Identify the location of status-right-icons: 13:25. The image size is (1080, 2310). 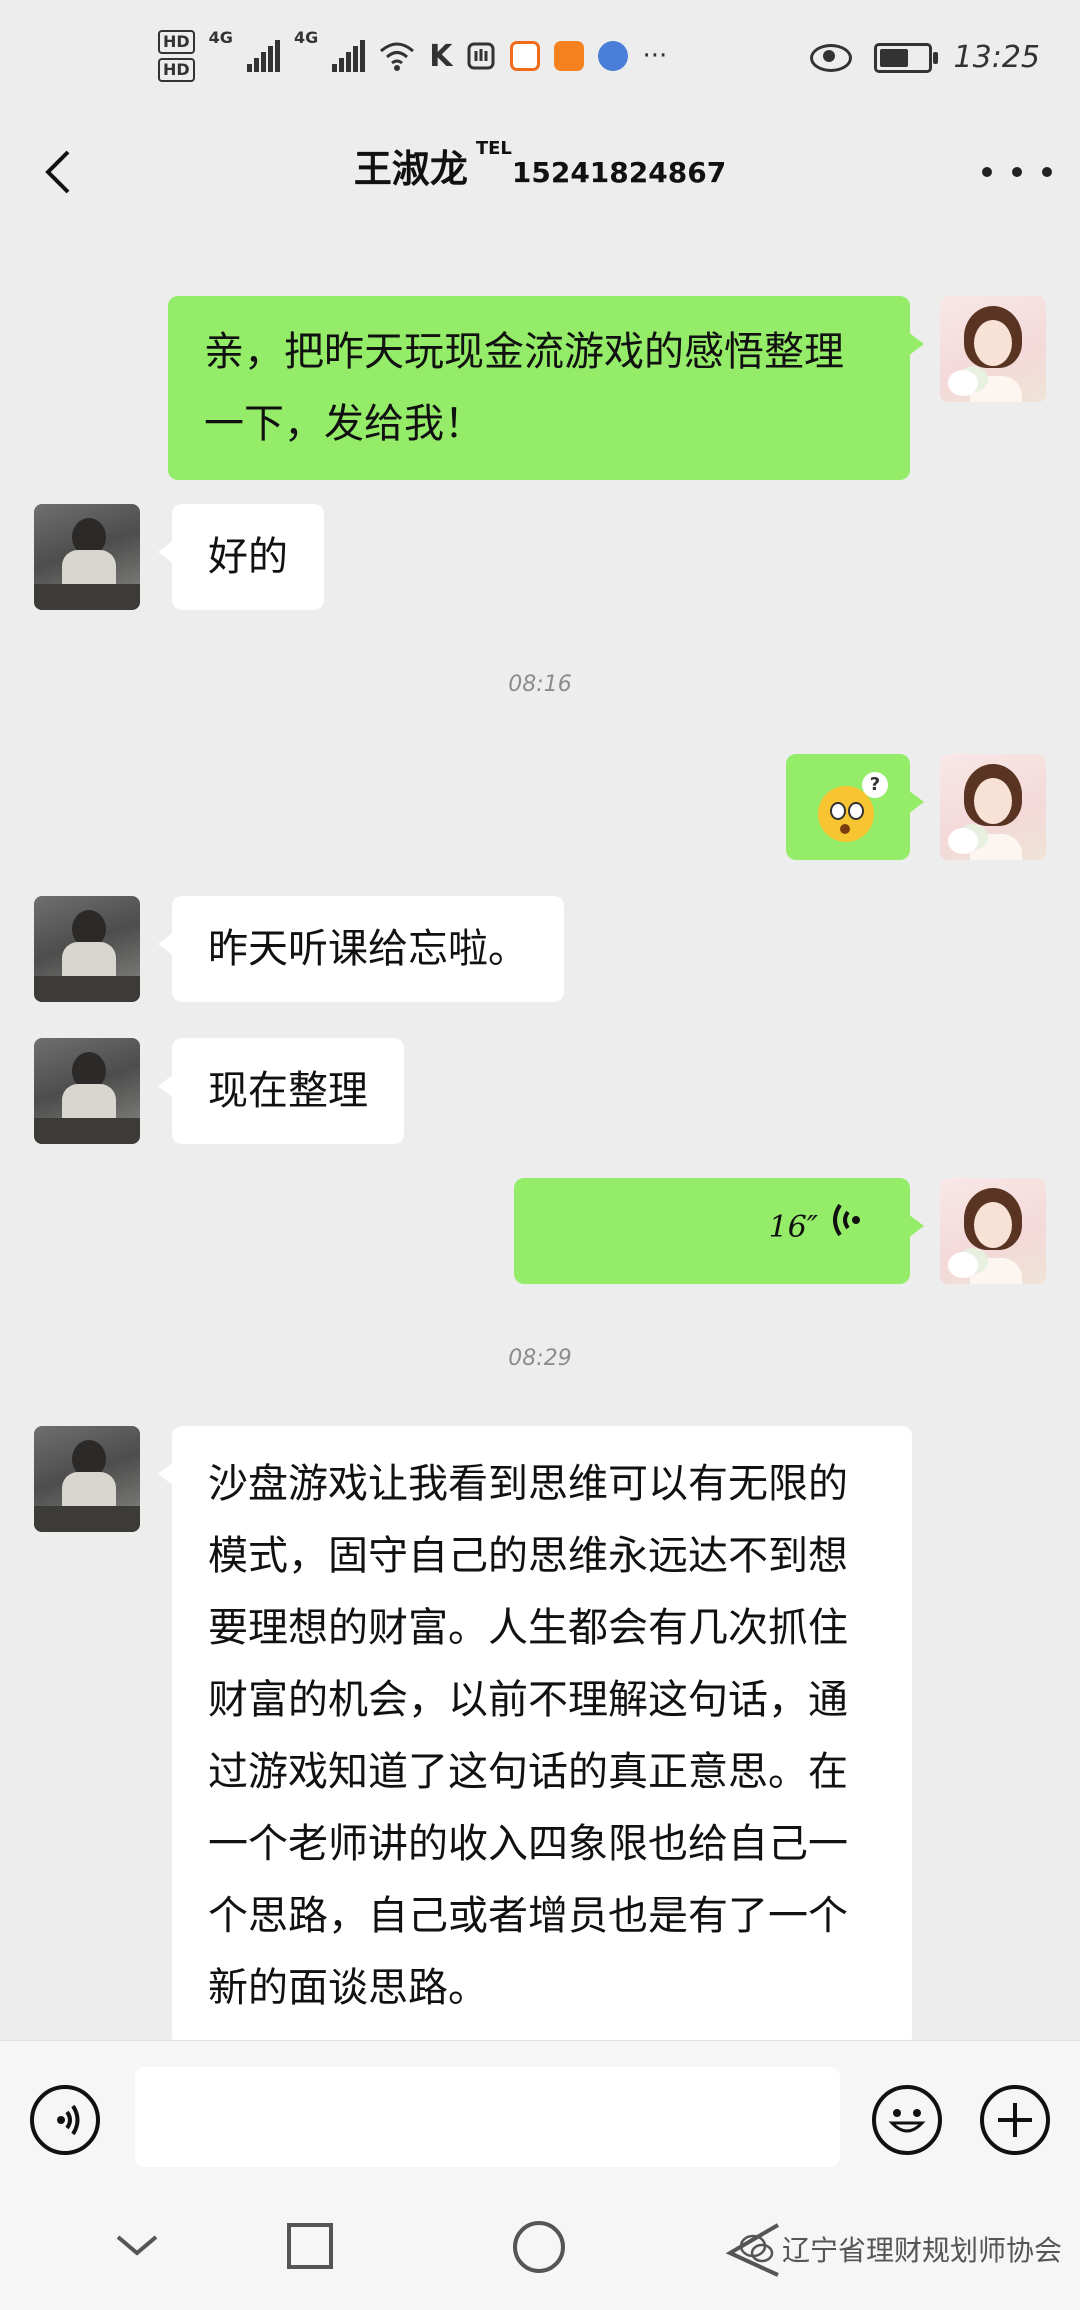
(924, 57).